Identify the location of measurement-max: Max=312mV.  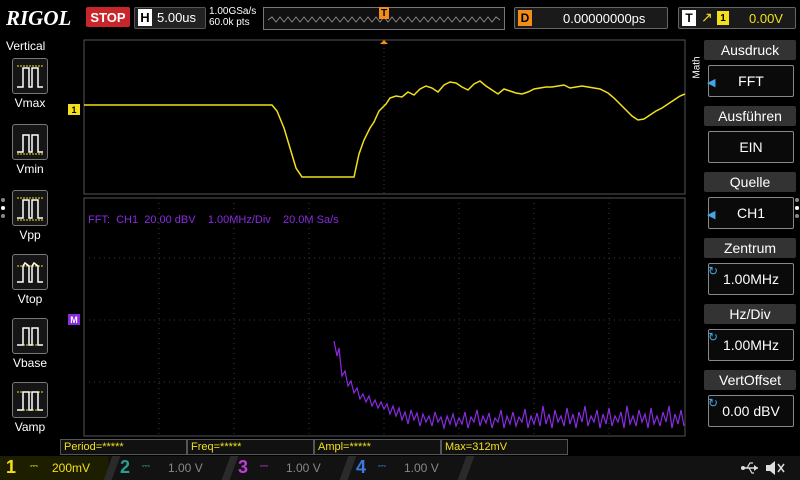
(504, 447).